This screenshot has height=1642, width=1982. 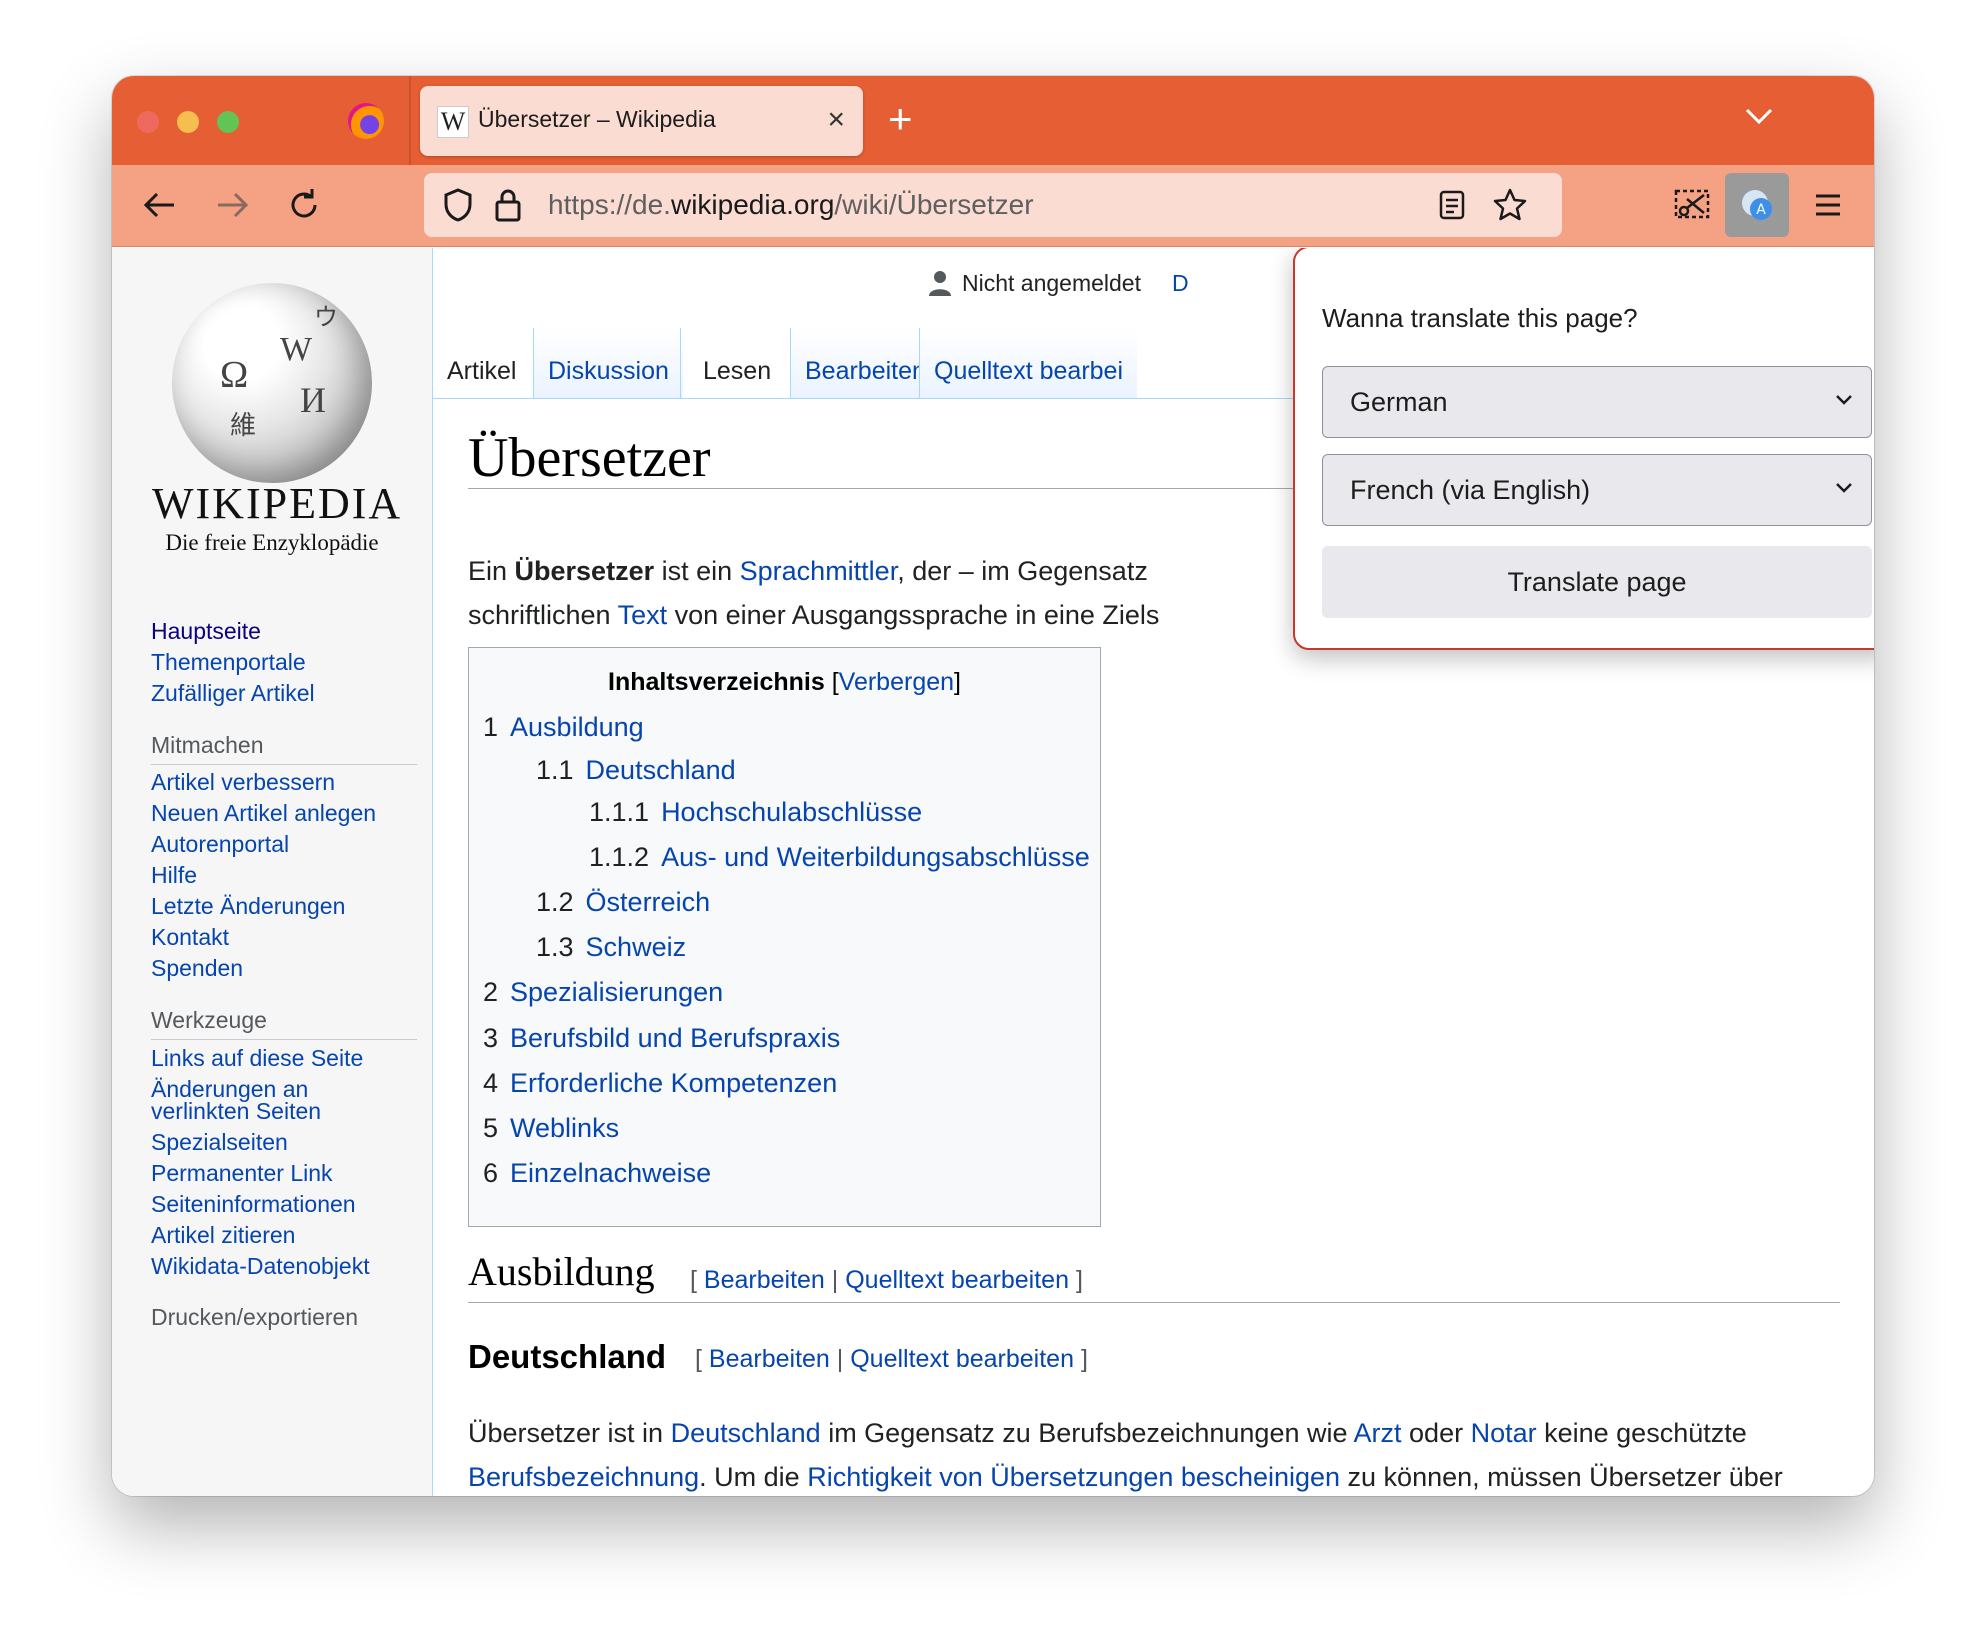 I want to click on toc-item: 1.1.2 Aus- und Weiterbildungsabschlüsse, so click(x=839, y=857).